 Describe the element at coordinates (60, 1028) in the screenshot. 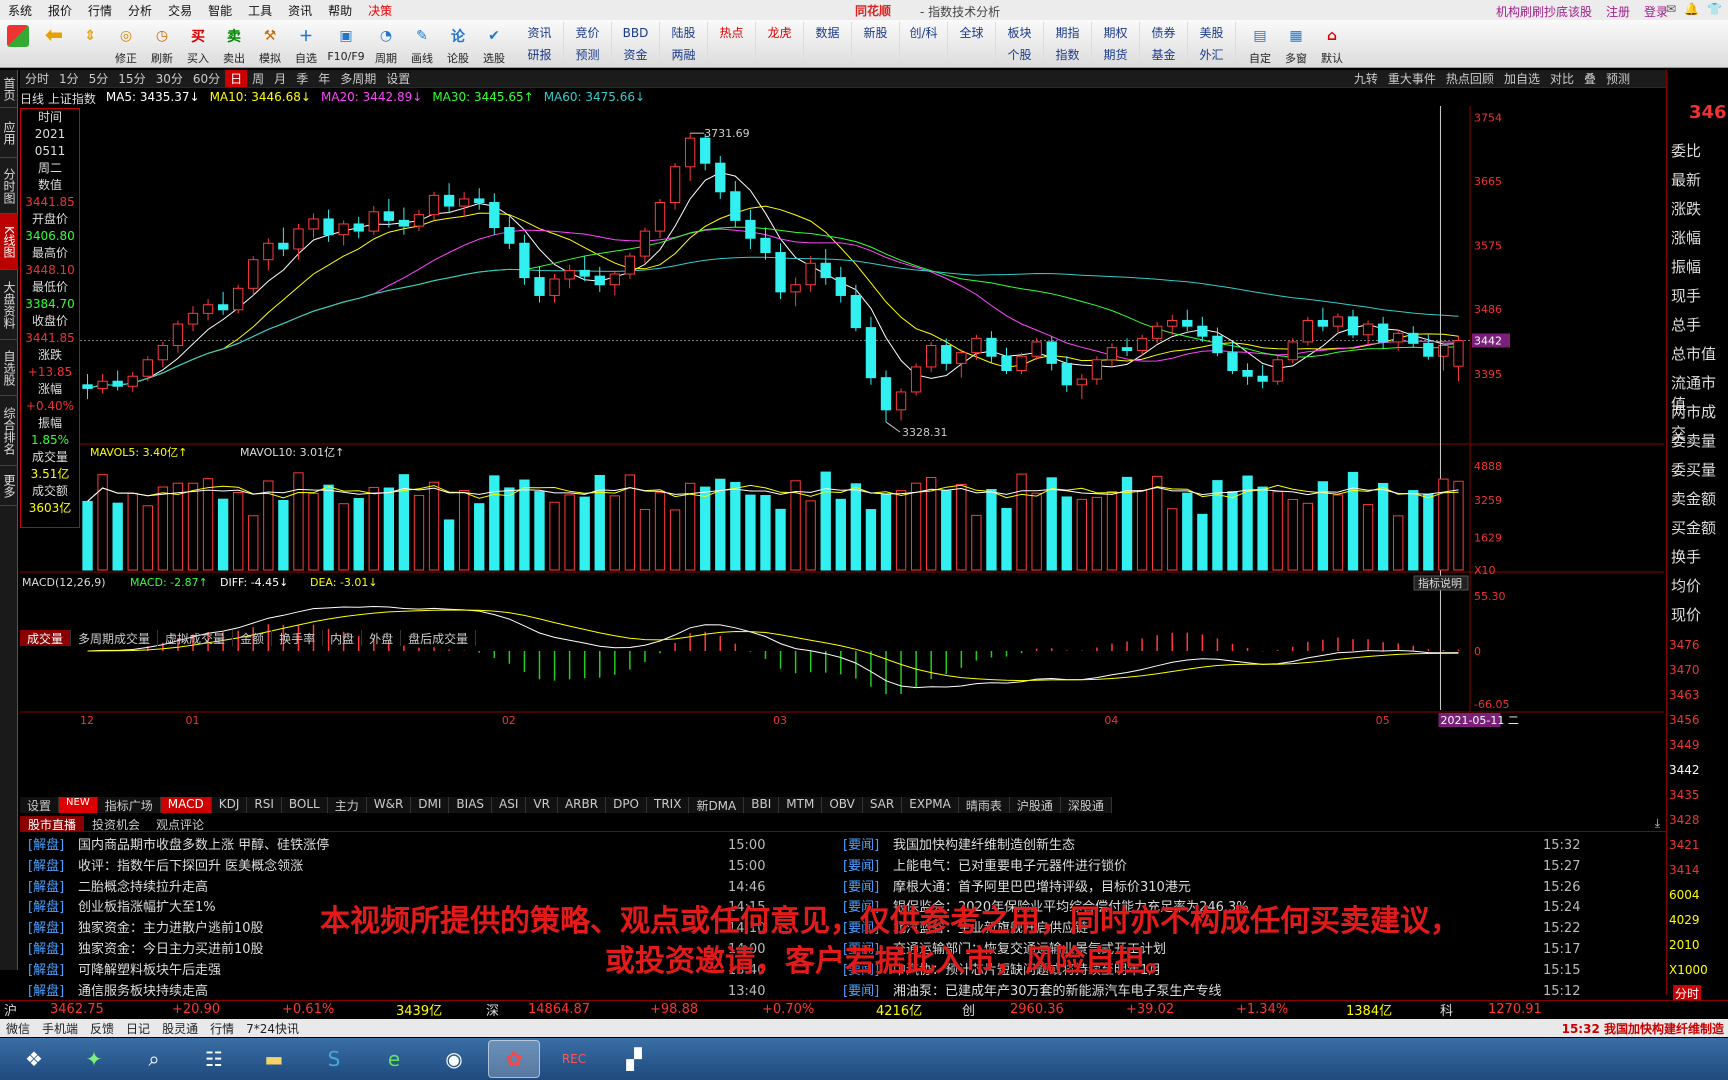

I see `mobile-link: 手机端` at that location.